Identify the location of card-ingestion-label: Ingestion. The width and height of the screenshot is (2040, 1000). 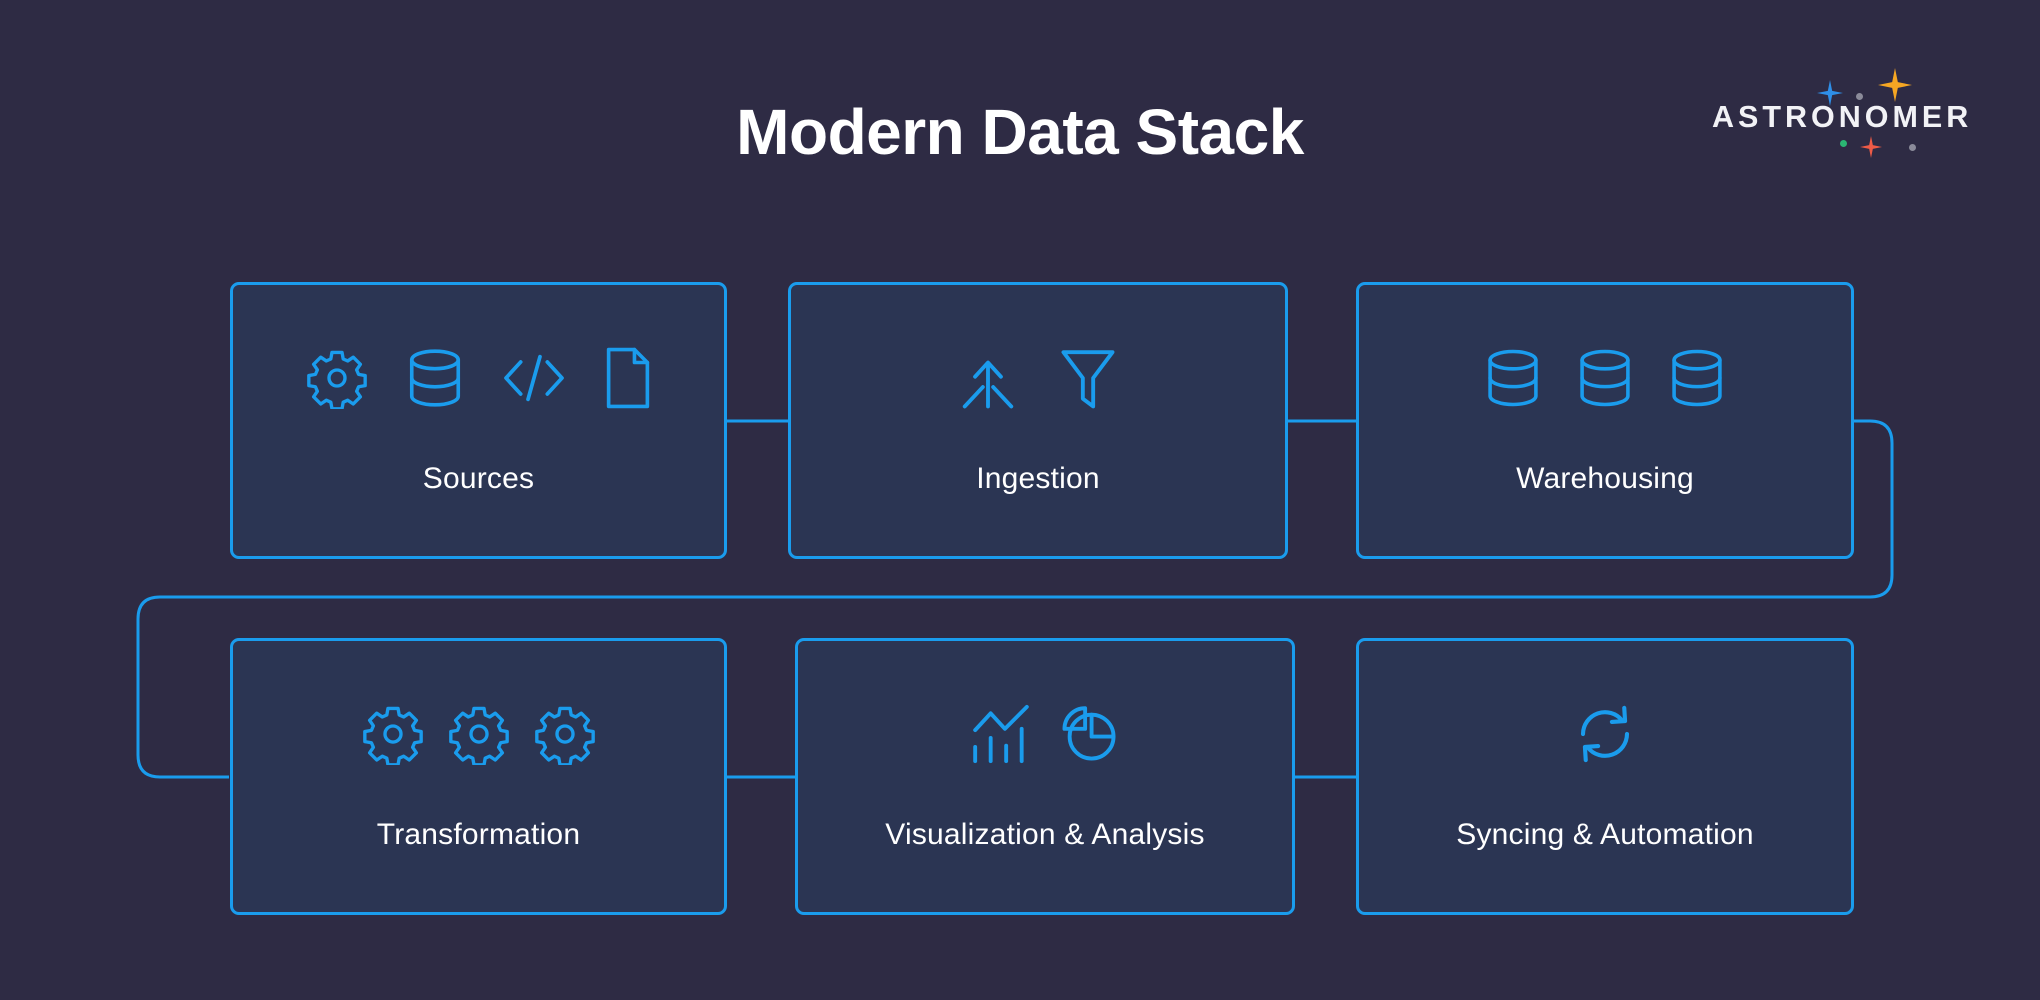
(1038, 478).